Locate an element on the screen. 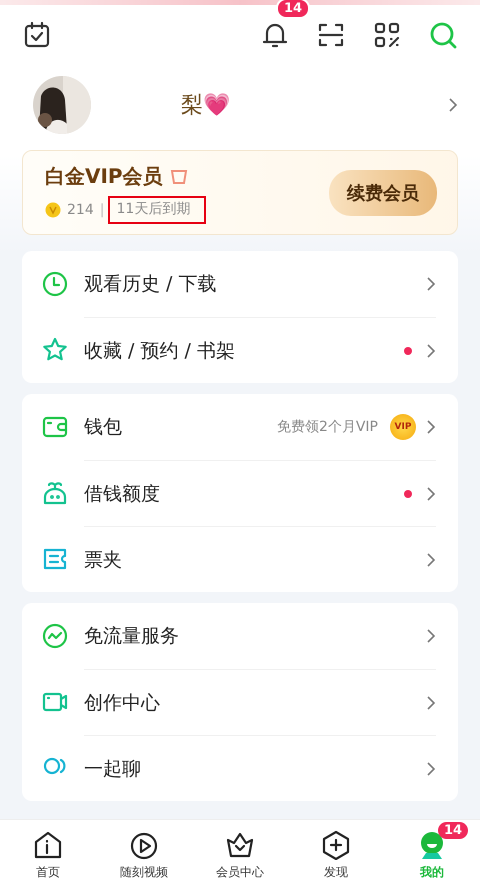 The image size is (480, 891). menu-item: 观看历史 / 下载 is located at coordinates (240, 284).